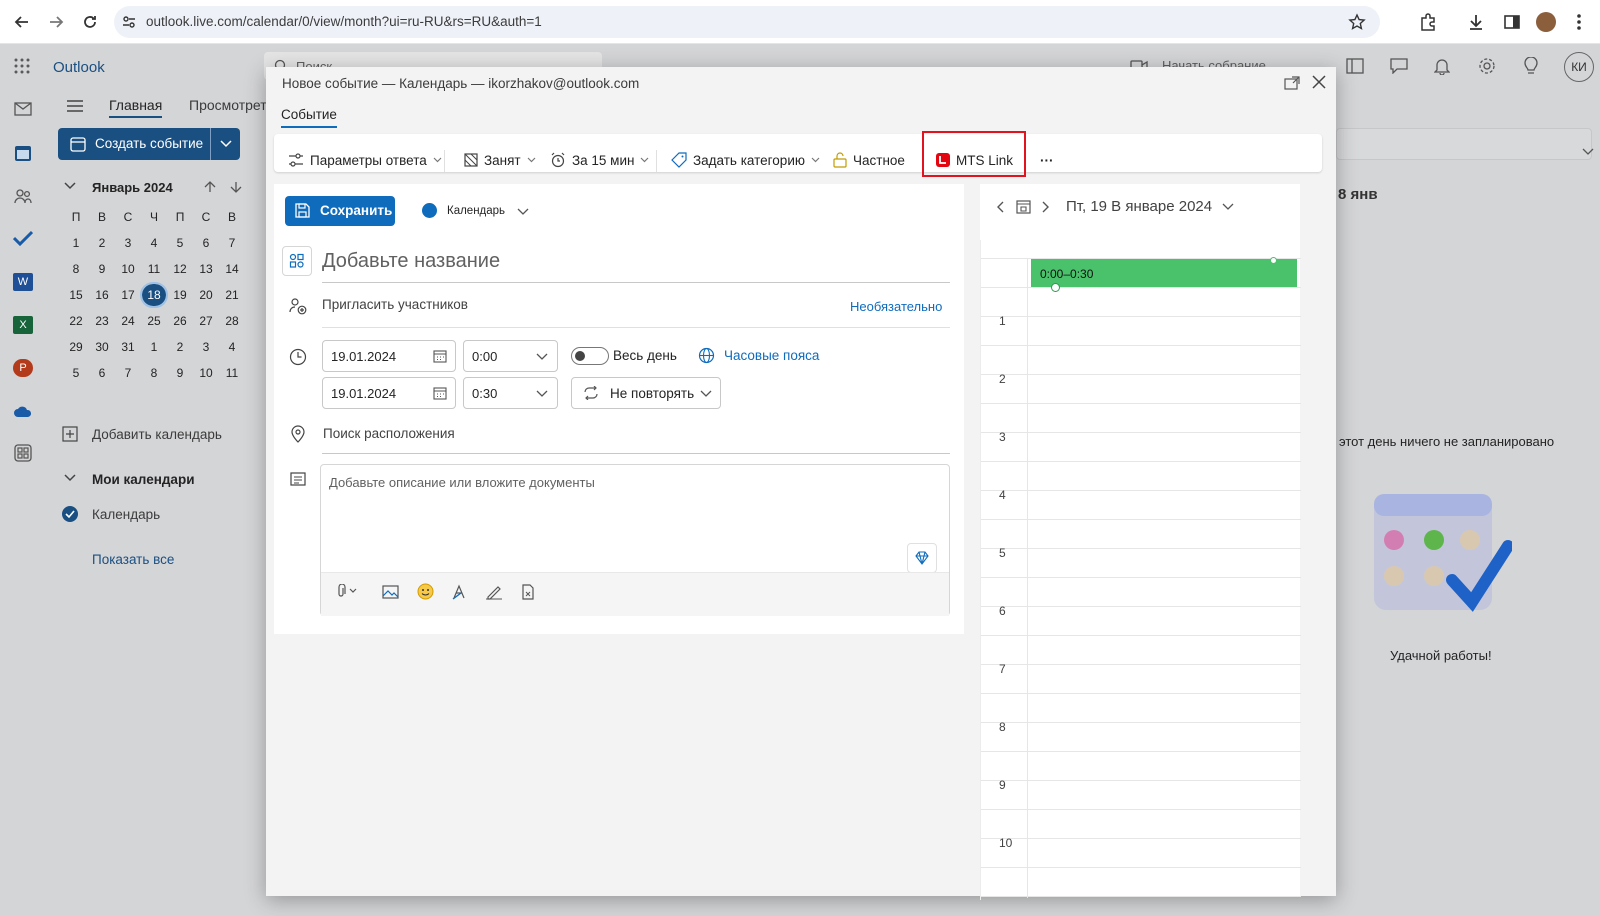 Image resolution: width=1600 pixels, height=916 pixels. Describe the element at coordinates (90, 22) in the screenshot. I see `reload-icon` at that location.